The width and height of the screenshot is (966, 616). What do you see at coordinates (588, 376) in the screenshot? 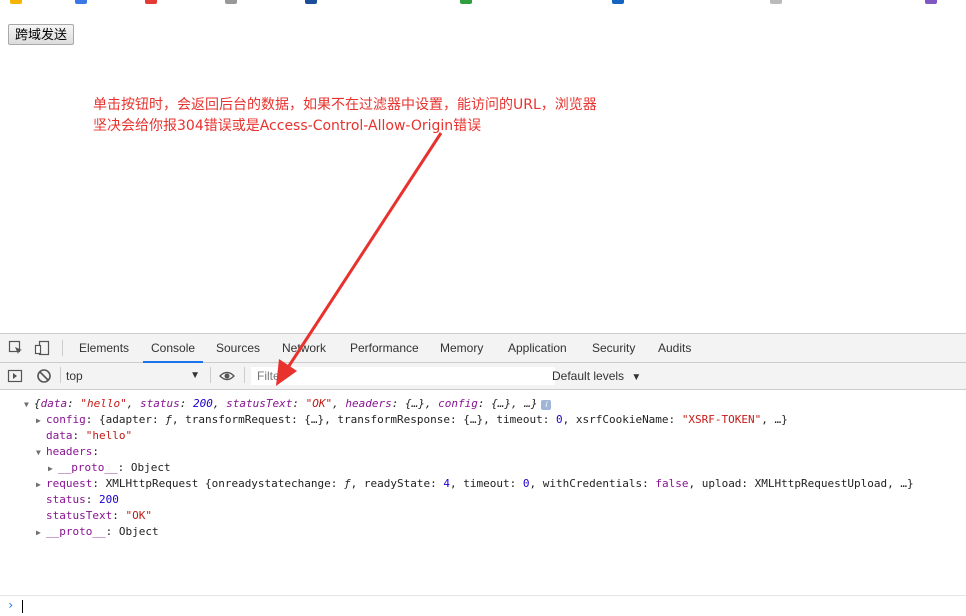
I see `log-levels-label: Default levels` at bounding box center [588, 376].